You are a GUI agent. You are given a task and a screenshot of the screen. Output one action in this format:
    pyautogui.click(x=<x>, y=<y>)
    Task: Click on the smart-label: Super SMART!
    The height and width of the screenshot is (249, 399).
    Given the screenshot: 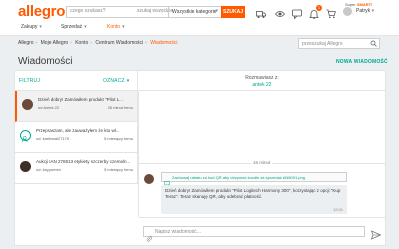 What is the action you would take?
    pyautogui.click(x=359, y=4)
    